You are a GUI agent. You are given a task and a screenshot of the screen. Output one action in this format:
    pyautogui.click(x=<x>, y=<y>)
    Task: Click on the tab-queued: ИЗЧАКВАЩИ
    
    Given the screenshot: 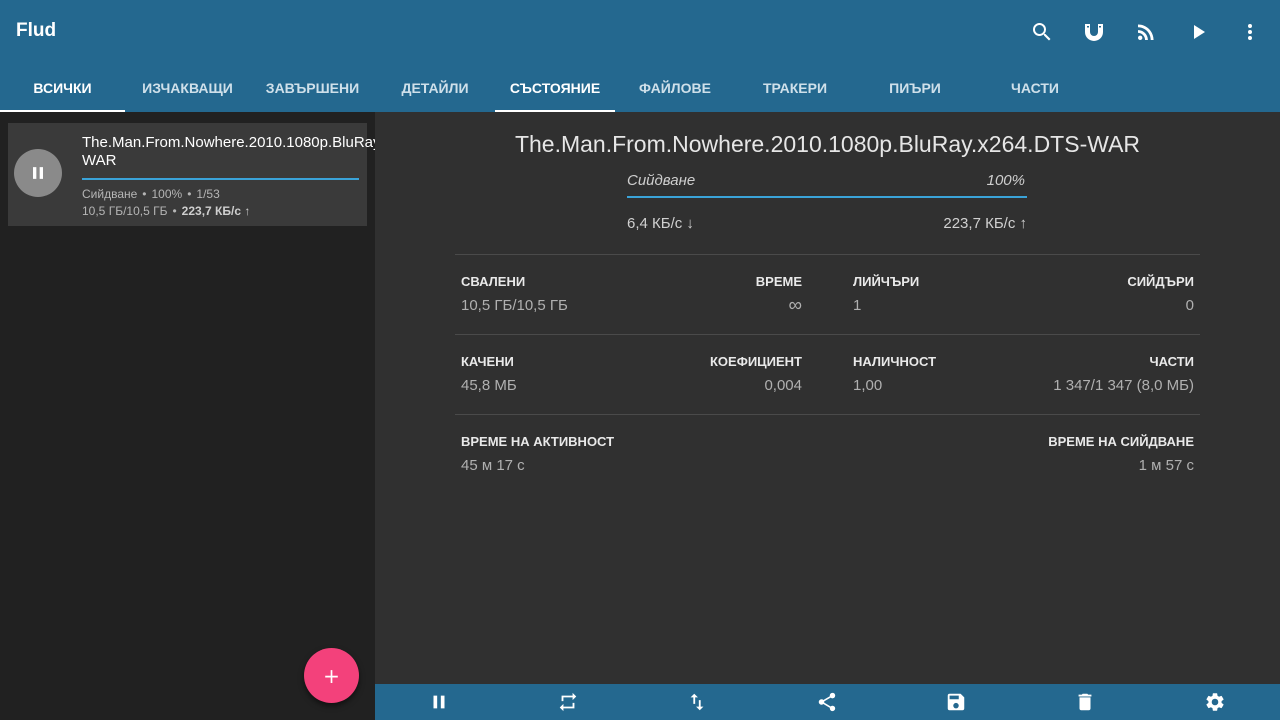 What is the action you would take?
    pyautogui.click(x=187, y=88)
    